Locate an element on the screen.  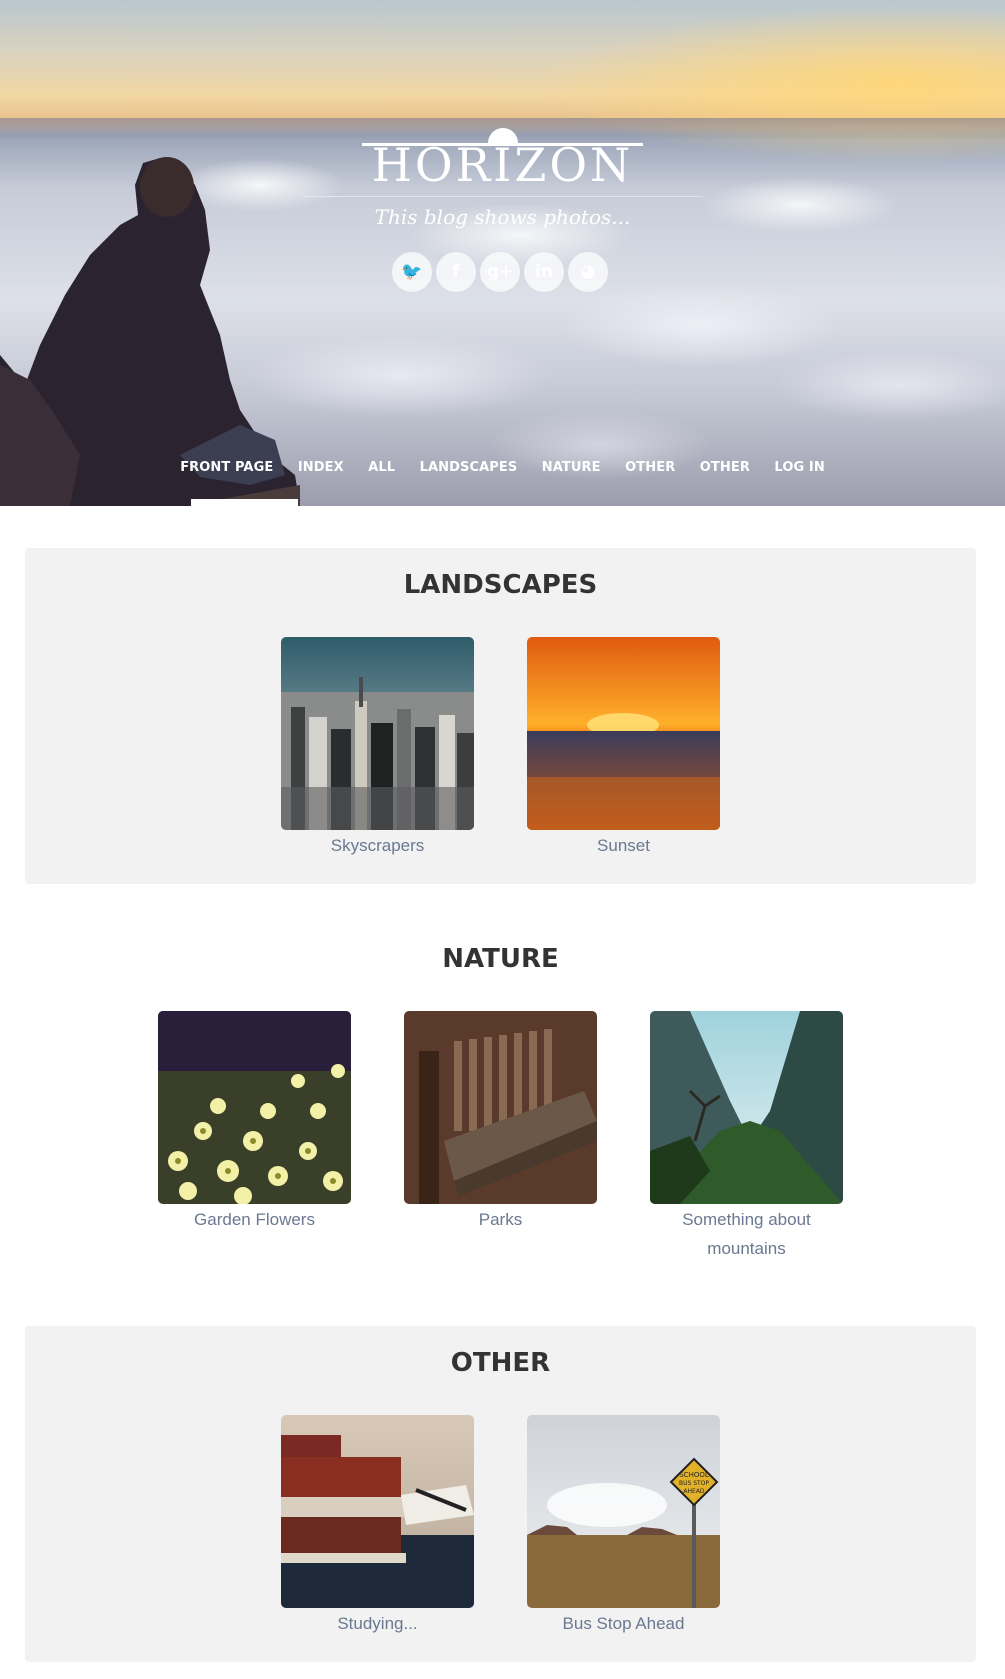
bus-stop-sign-line-2: BUS STOP is located at coordinates (694, 1483).